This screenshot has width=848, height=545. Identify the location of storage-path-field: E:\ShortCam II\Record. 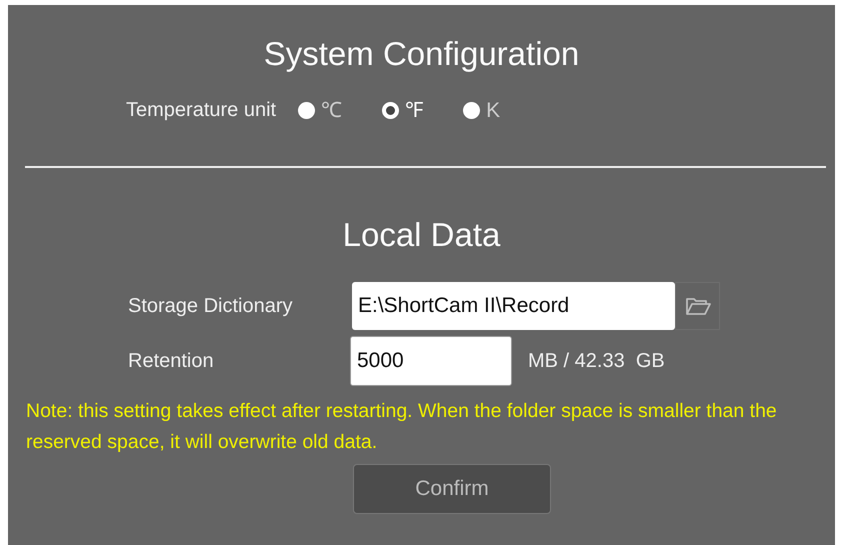
(513, 306).